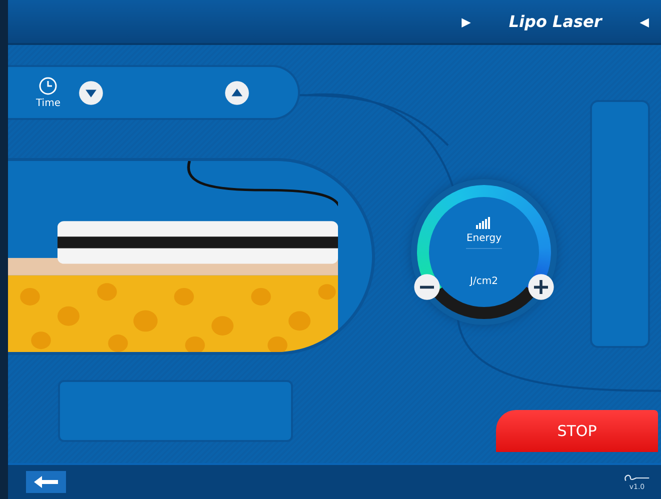 This screenshot has width=661, height=499. Describe the element at coordinates (577, 431) in the screenshot. I see `stop-button: STOP` at that location.